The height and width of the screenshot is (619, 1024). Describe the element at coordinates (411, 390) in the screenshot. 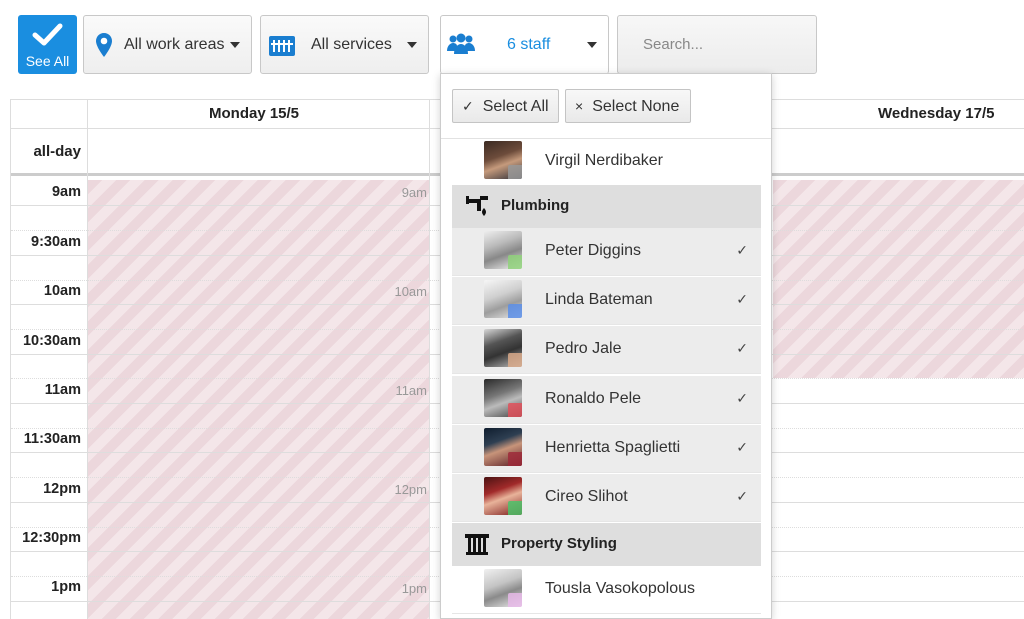

I see `slot-time-label: 11am` at that location.